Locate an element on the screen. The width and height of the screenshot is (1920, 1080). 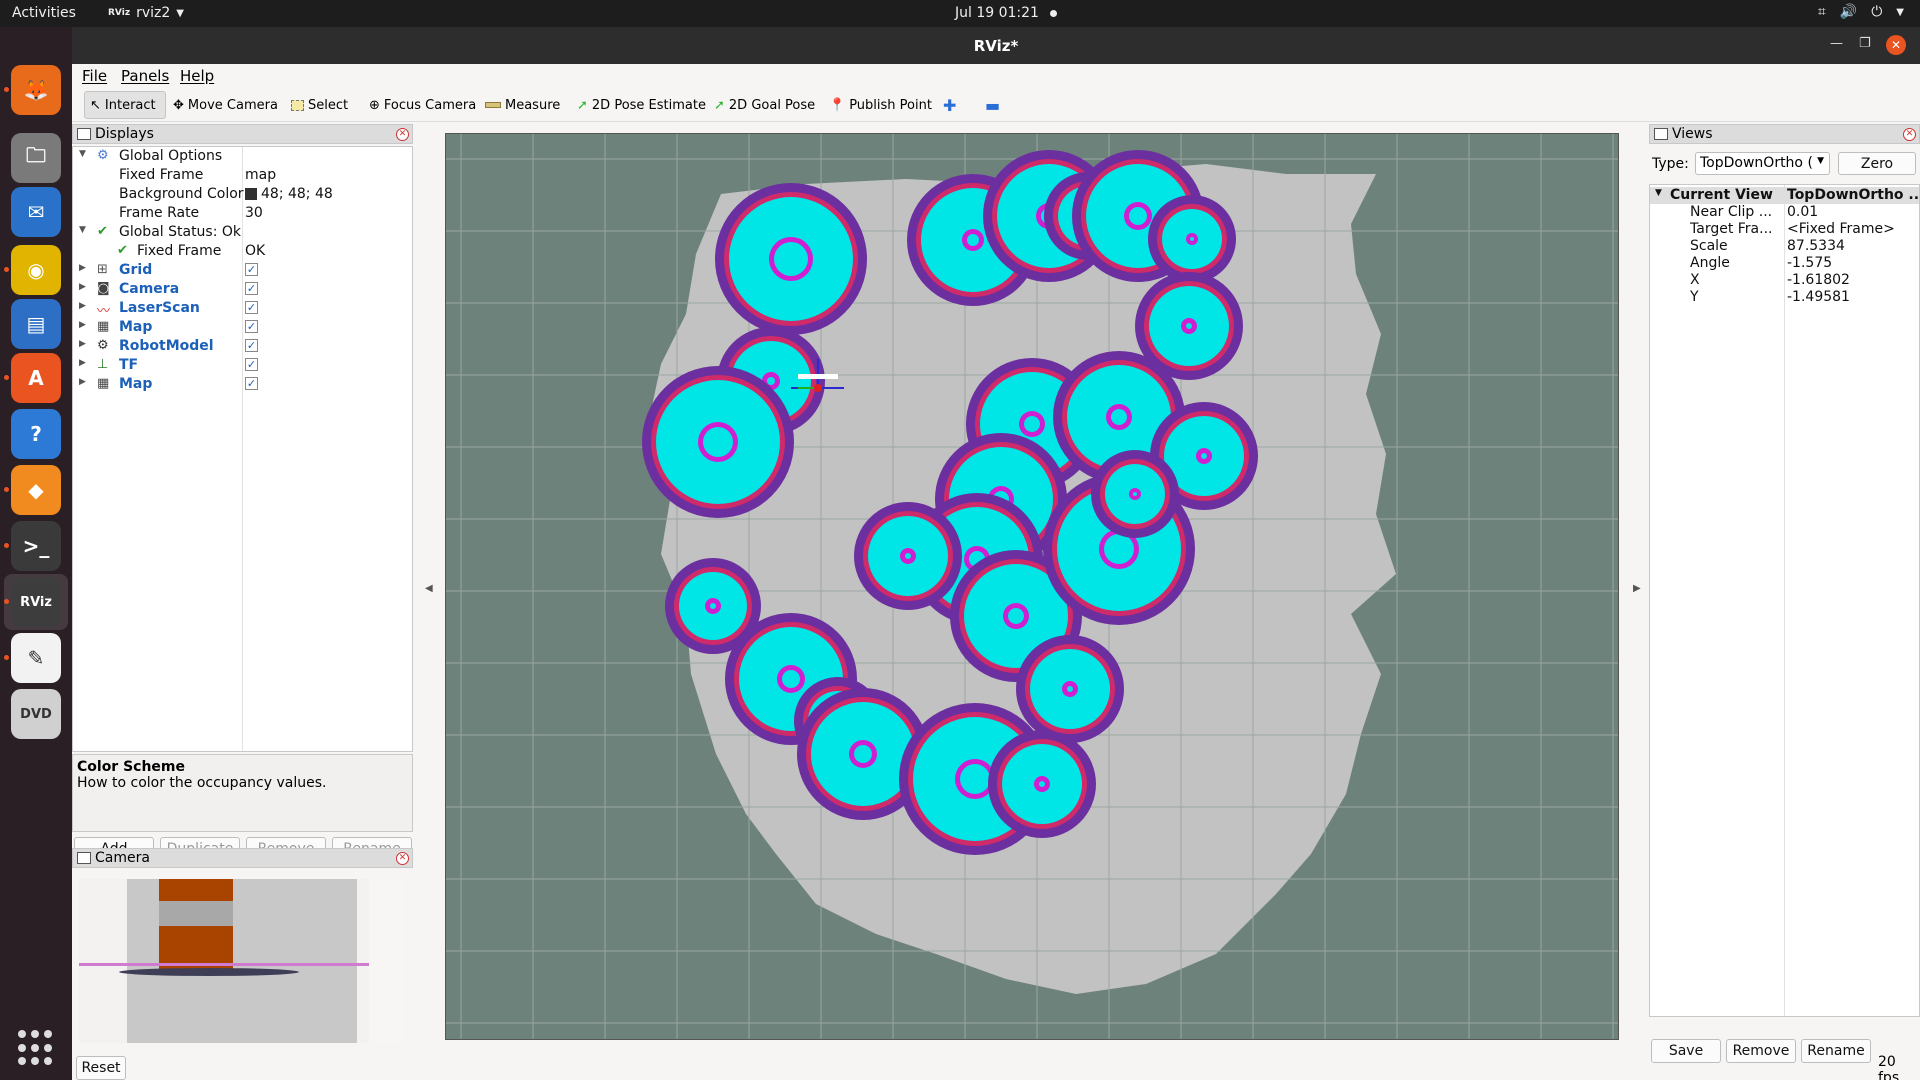
remove-tool-icon: ▬ is located at coordinates (992, 105).